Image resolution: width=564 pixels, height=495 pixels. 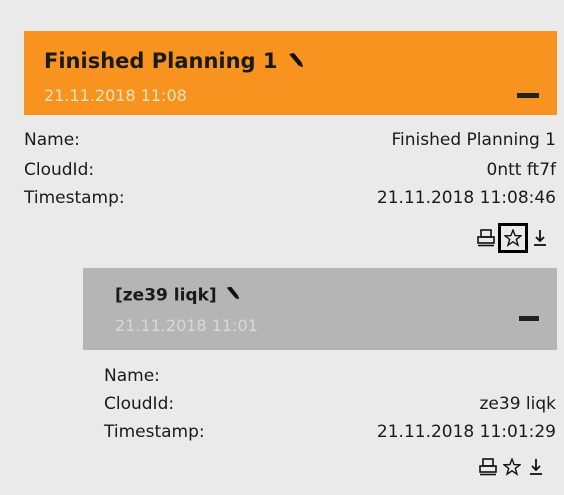 I want to click on child-title: [ze39 liqk], so click(x=166, y=295).